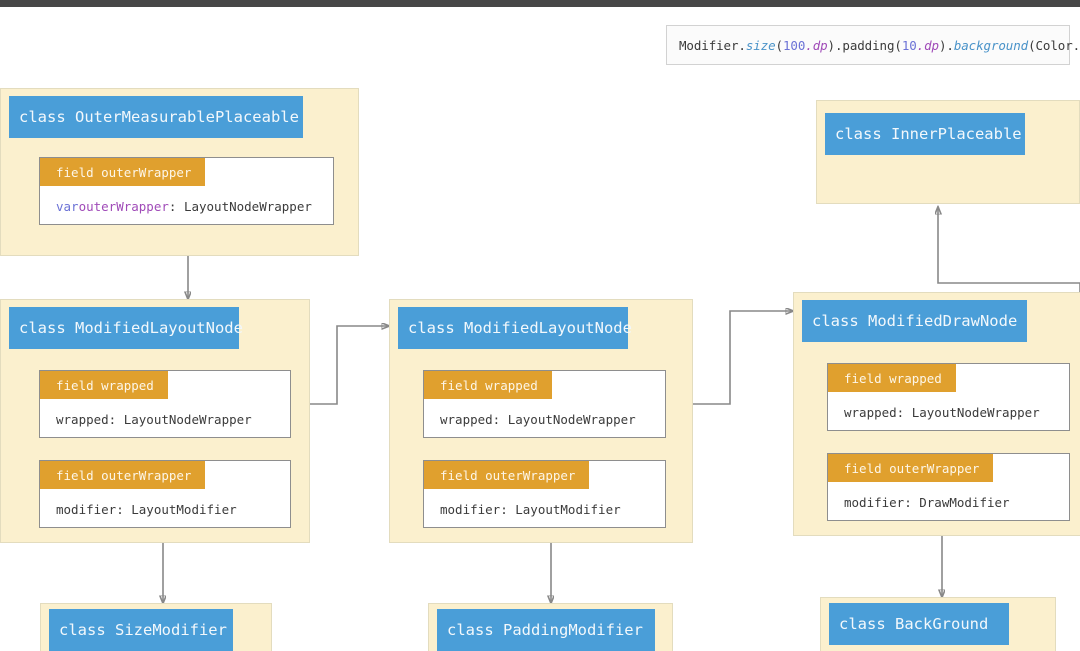  What do you see at coordinates (546, 630) in the screenshot?
I see `class-title-padding-modifier: class PaddingModifier` at bounding box center [546, 630].